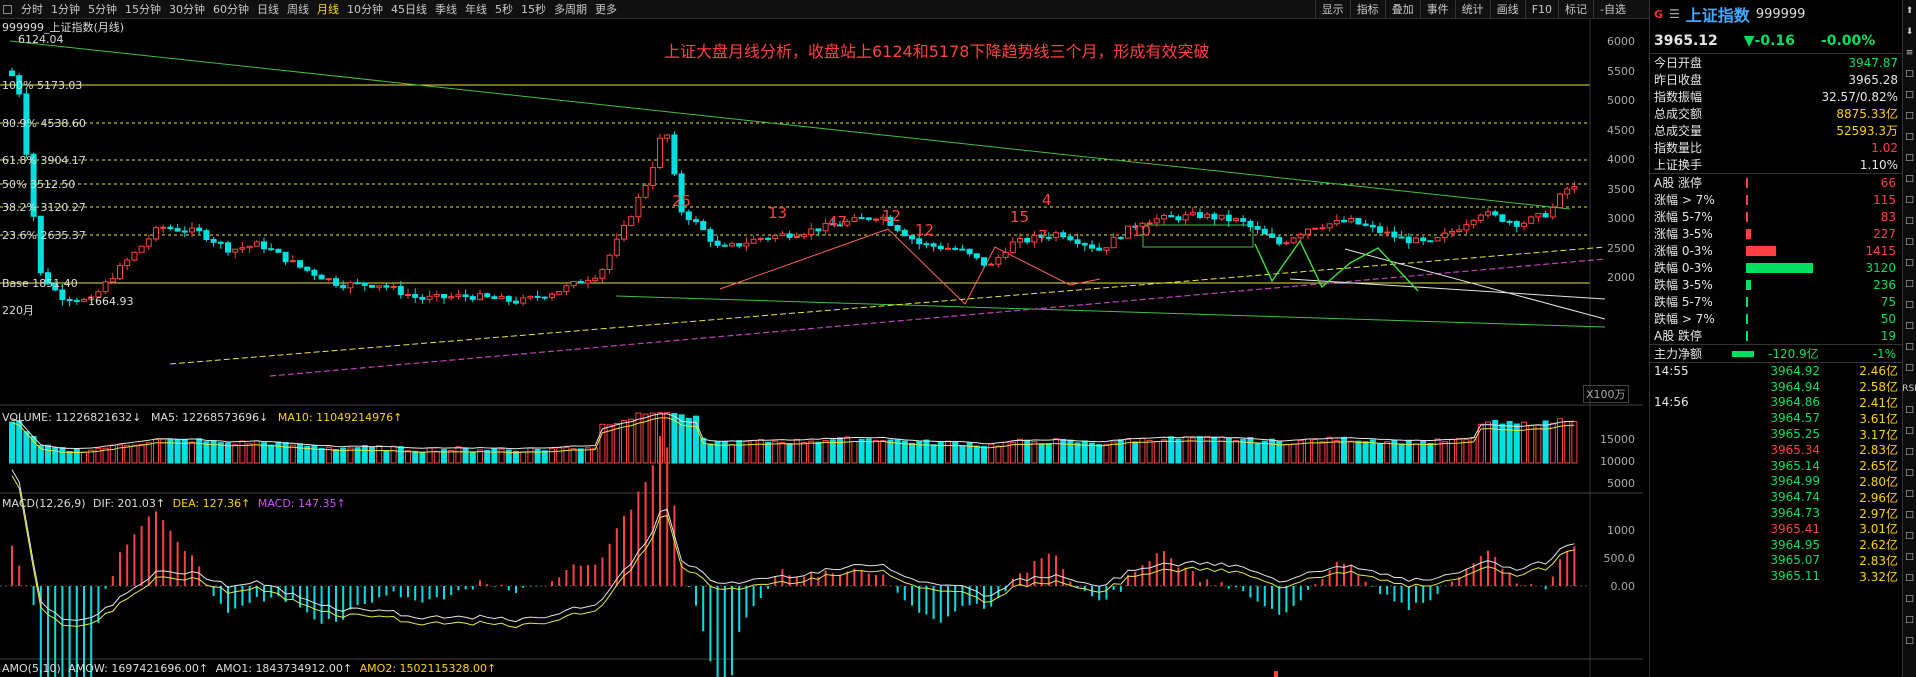  What do you see at coordinates (1909, 556) in the screenshot?
I see `sidebar-button-26: □` at bounding box center [1909, 556].